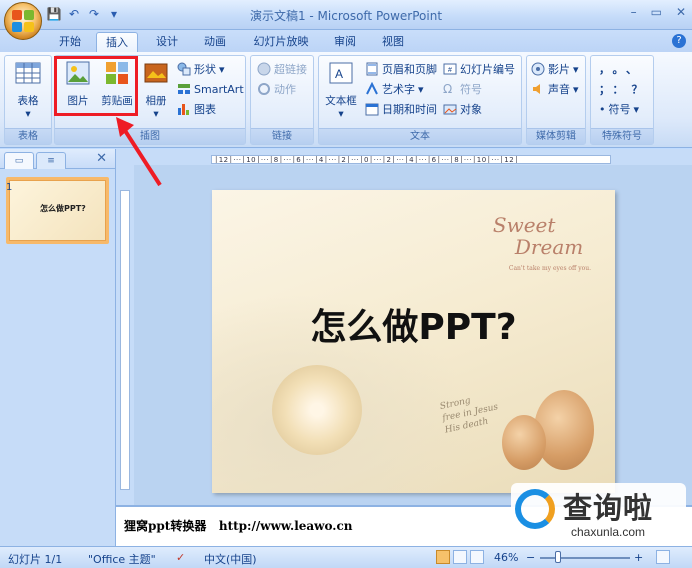  What do you see at coordinates (585, 558) in the screenshot?
I see `zoom-slider` at bounding box center [585, 558].